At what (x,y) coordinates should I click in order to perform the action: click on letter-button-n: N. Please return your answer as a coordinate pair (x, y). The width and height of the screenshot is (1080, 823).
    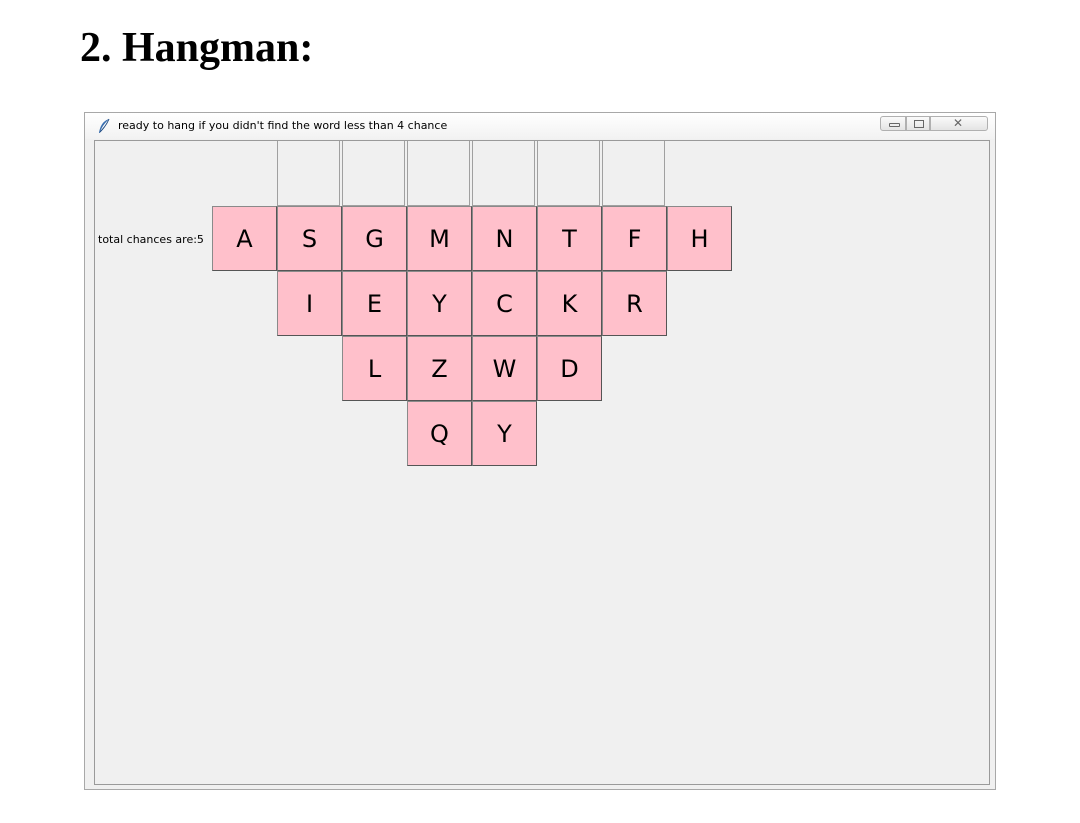
    Looking at the image, I should click on (504, 238).